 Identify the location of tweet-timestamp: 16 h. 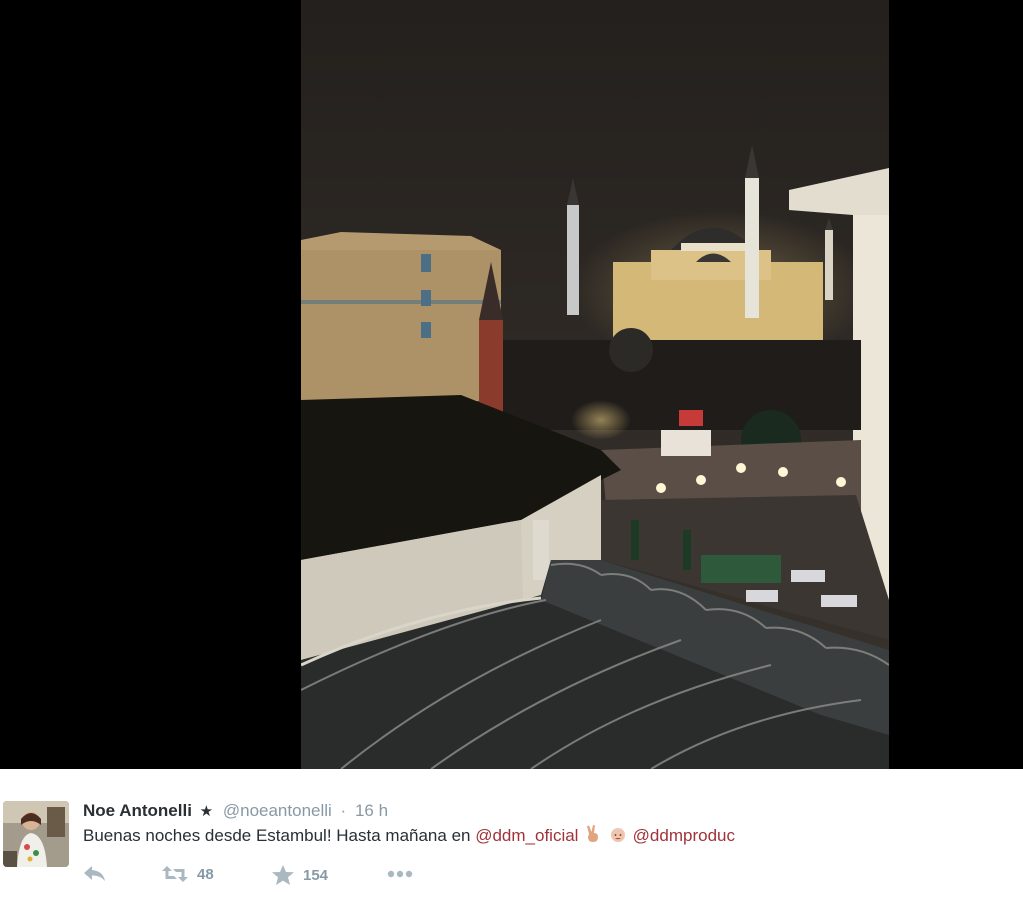
(371, 810).